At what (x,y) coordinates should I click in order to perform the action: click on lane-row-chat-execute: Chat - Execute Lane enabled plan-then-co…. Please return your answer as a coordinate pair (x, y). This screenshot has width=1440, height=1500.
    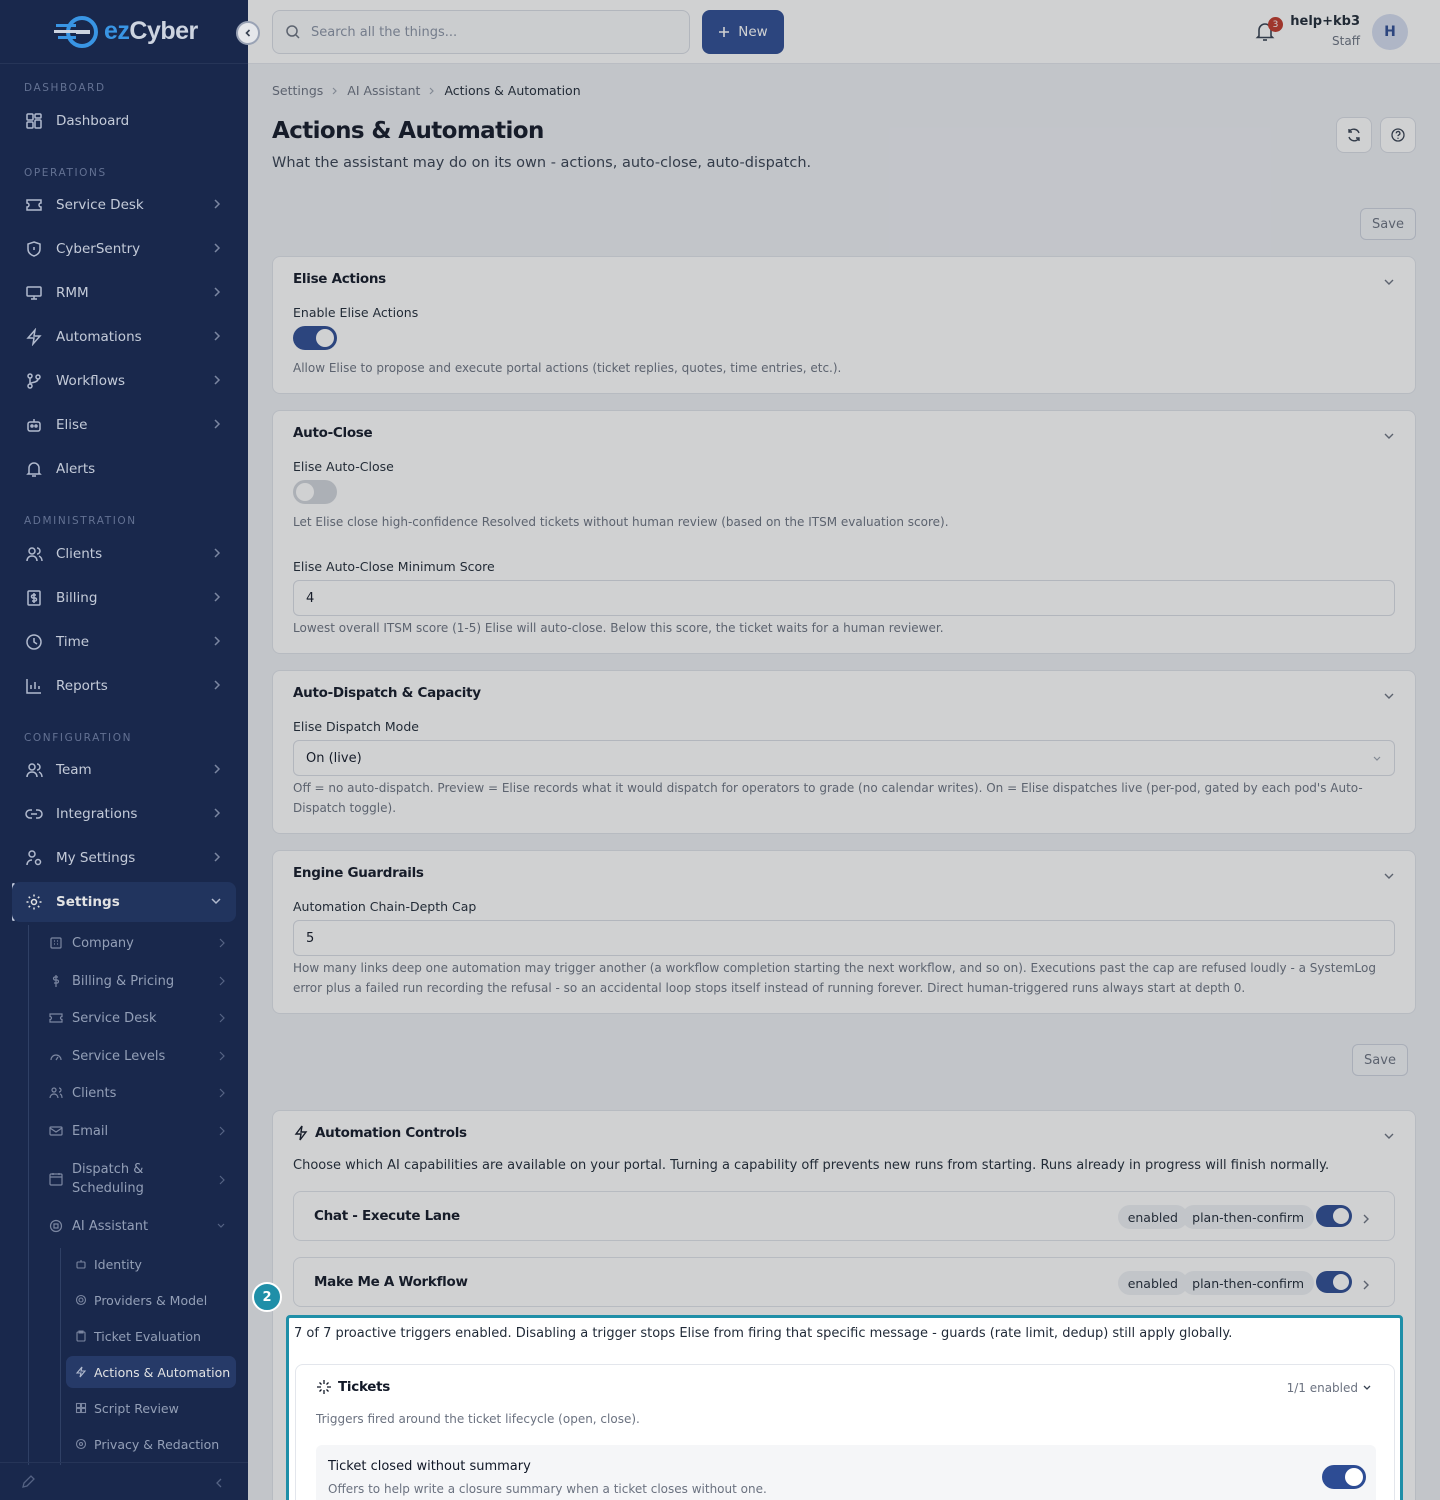
    Looking at the image, I should click on (844, 1216).